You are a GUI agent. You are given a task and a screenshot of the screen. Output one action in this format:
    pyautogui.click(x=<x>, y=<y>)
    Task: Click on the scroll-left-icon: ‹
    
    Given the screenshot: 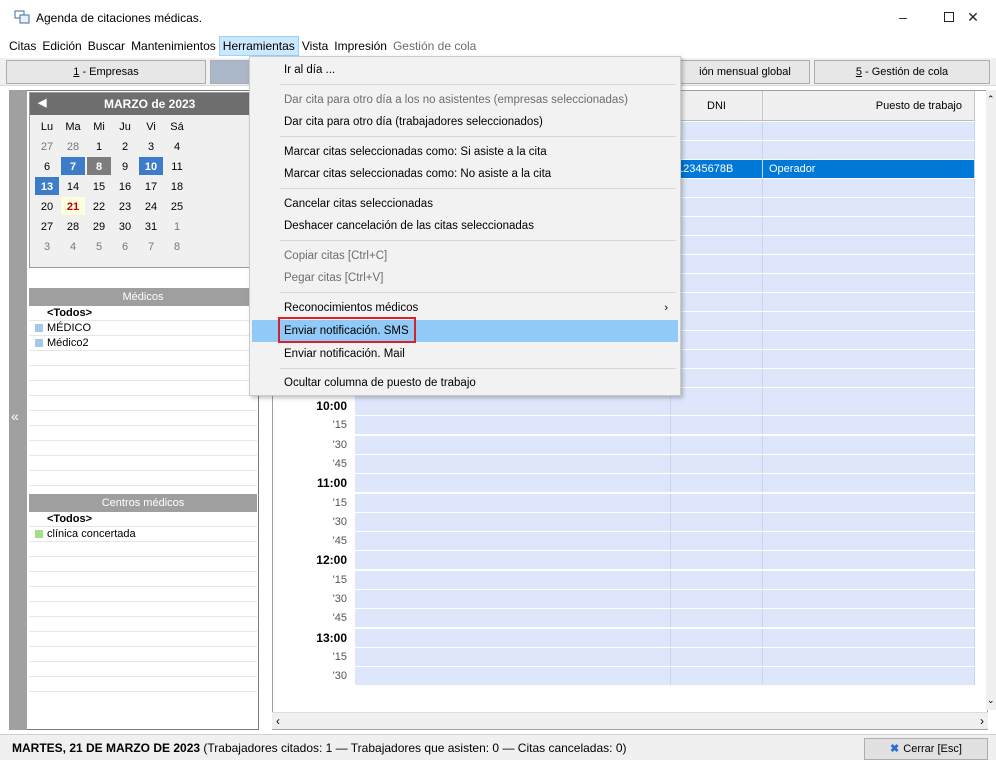 What is the action you would take?
    pyautogui.click(x=278, y=721)
    